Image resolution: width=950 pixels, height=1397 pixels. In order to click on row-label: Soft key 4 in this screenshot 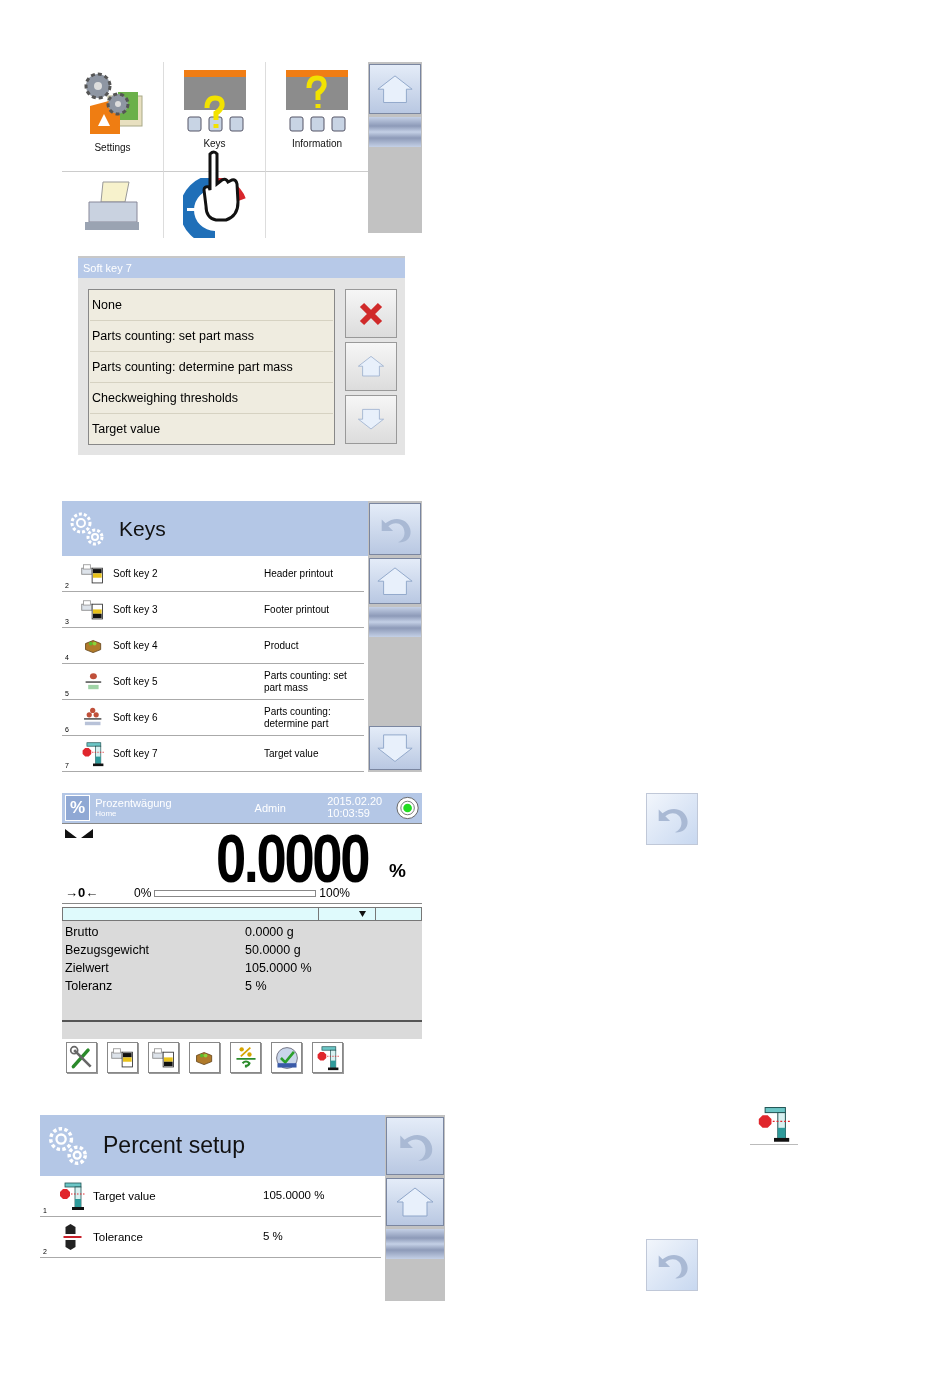, I will do `click(136, 645)`.